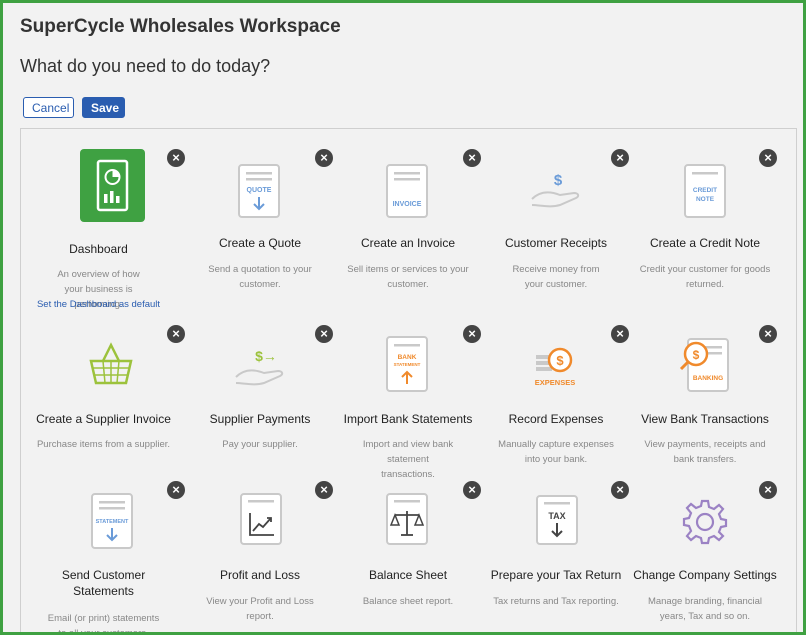 The image size is (806, 635). I want to click on tile-name: Supplier Payments, so click(260, 419).